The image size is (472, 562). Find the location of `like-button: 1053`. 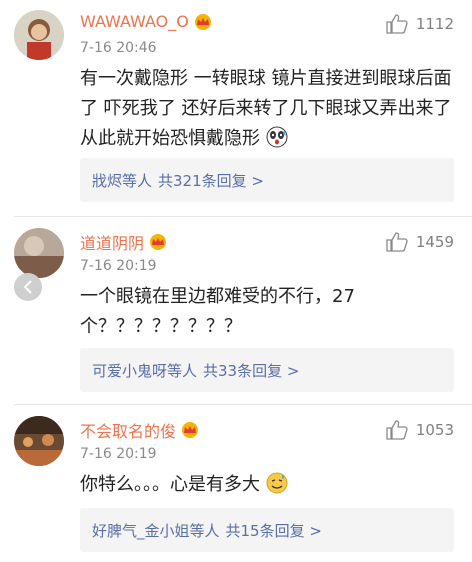

like-button: 1053 is located at coordinates (420, 430).